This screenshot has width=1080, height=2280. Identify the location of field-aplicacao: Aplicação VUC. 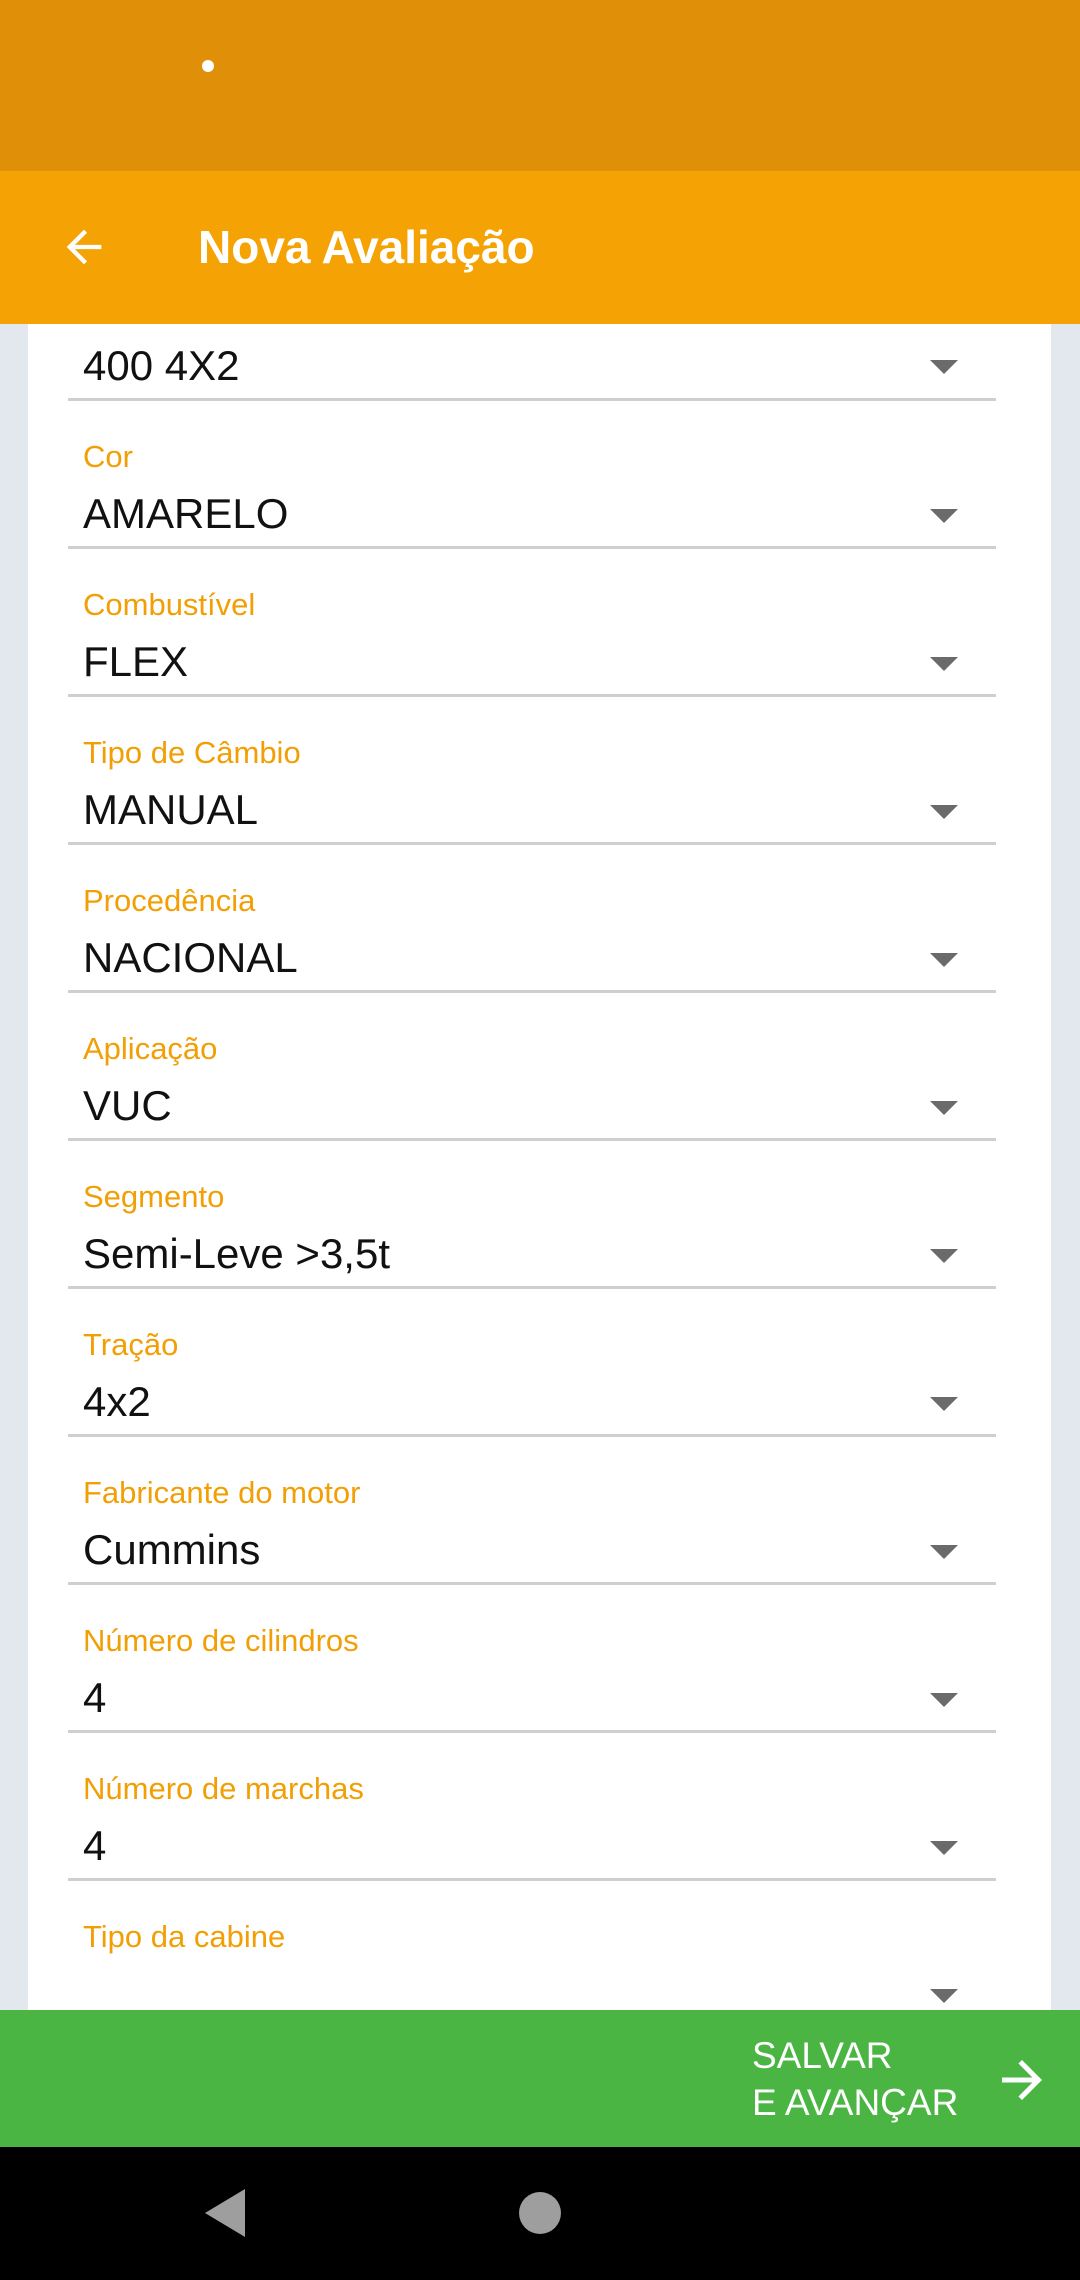
(532, 1083).